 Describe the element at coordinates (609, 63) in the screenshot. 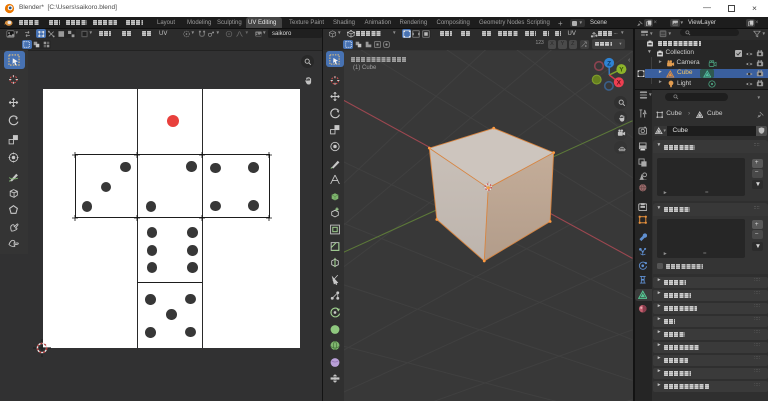

I see `svg-text: Z` at that location.